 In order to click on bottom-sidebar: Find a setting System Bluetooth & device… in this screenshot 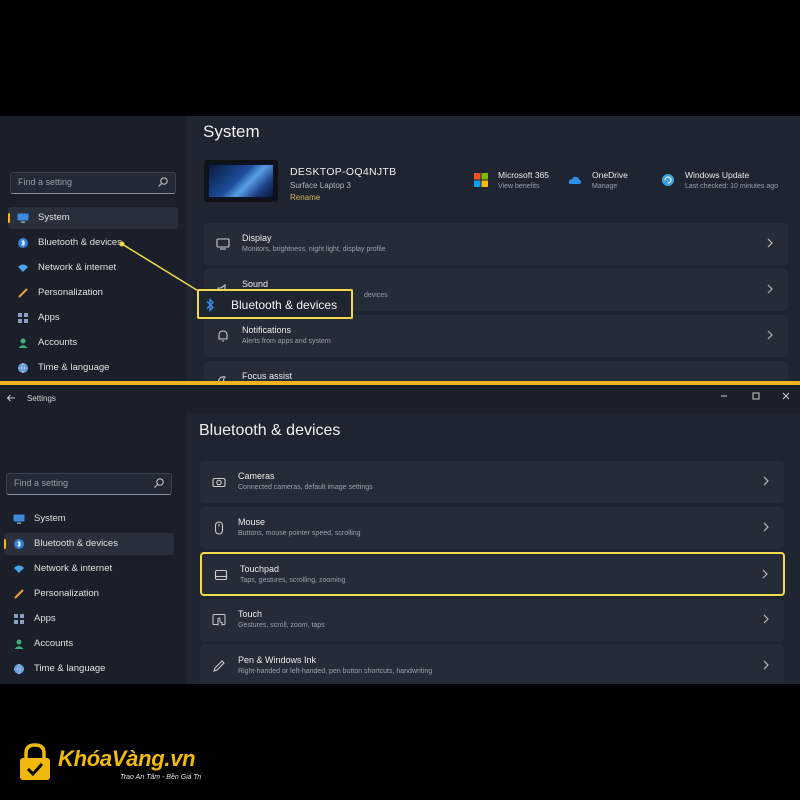, I will do `click(93, 548)`.